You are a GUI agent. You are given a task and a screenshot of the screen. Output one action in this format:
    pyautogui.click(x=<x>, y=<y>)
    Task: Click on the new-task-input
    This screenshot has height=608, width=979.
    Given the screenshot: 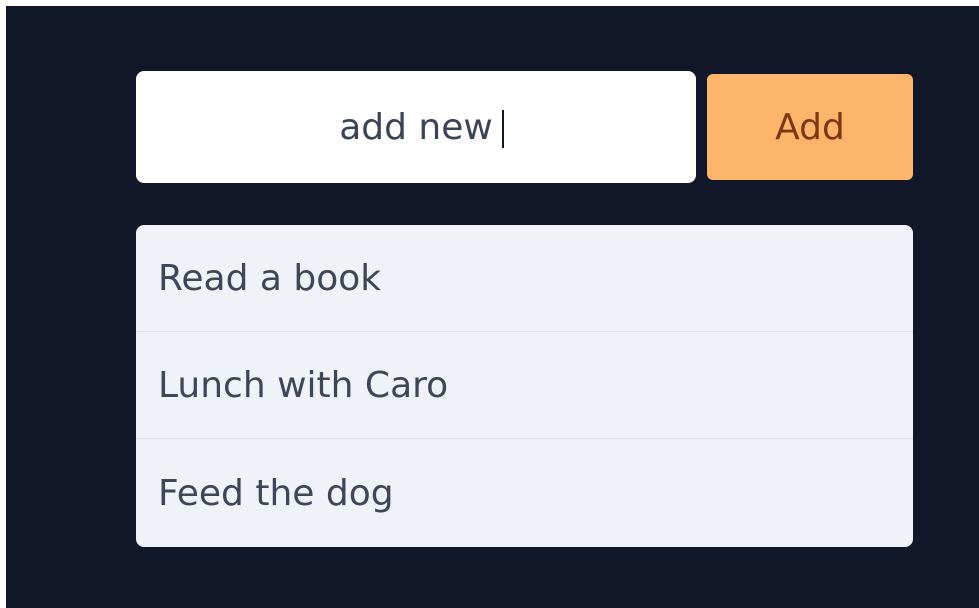 What is the action you would take?
    pyautogui.click(x=416, y=127)
    